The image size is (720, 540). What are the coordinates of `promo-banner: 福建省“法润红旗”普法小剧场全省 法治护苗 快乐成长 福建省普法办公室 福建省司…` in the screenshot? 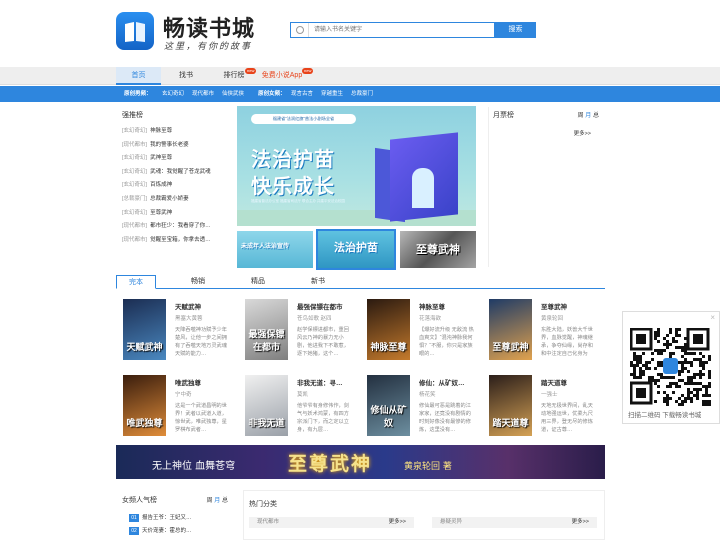 It's located at (356, 166).